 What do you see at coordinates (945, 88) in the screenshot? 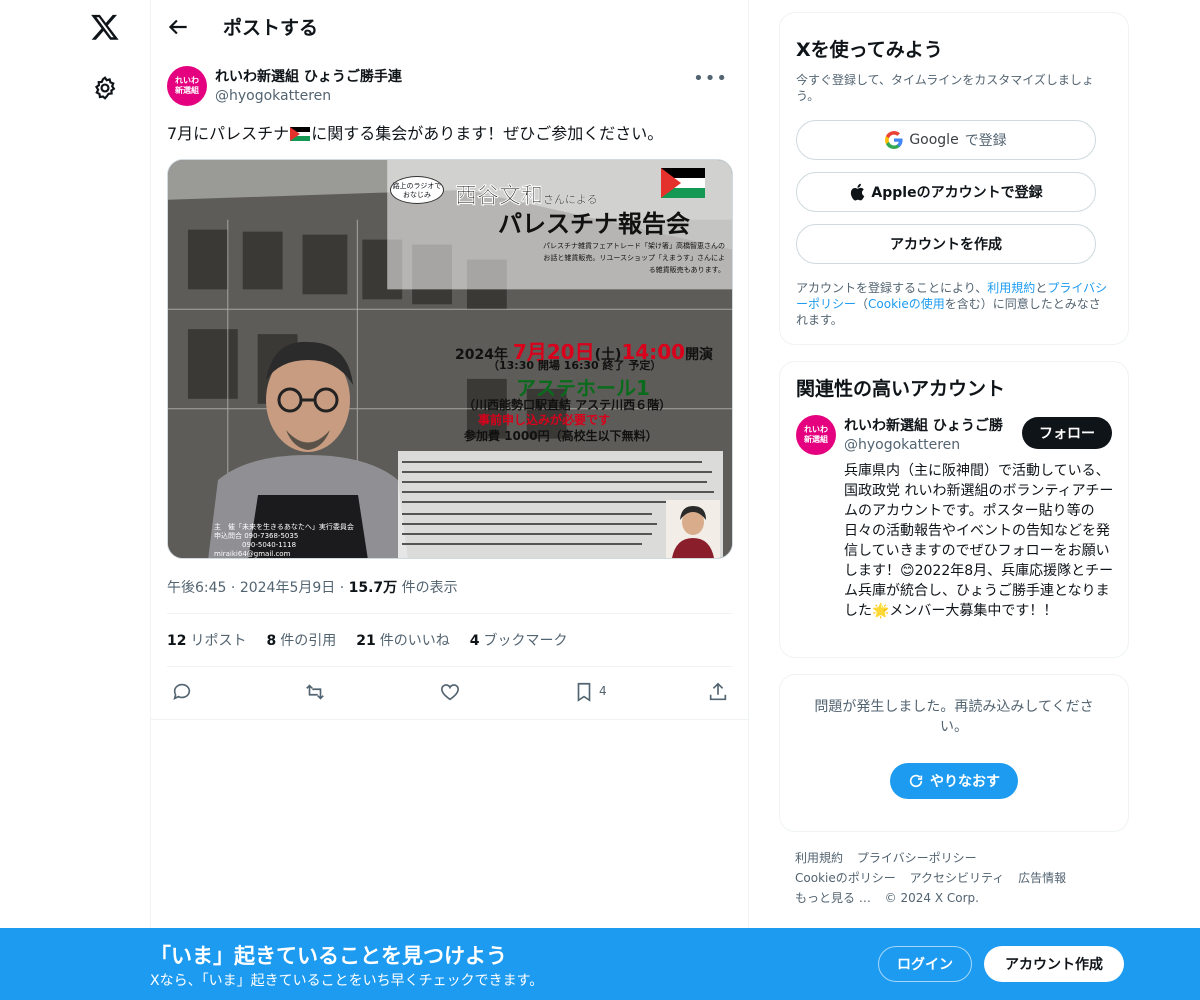
I see `signup-subtitle: 今すぐ登録して、タイムラインをカスタマイズしましょう。` at bounding box center [945, 88].